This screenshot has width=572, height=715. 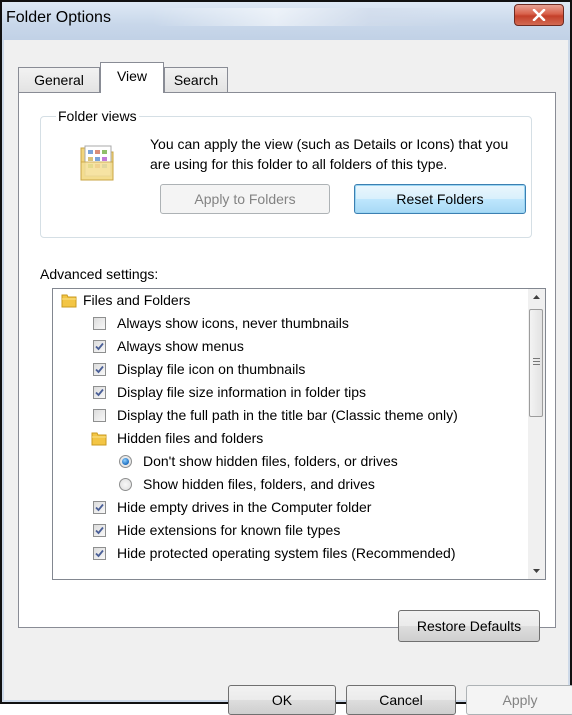 What do you see at coordinates (125, 461) in the screenshot?
I see `radio-dont-show-hidden` at bounding box center [125, 461].